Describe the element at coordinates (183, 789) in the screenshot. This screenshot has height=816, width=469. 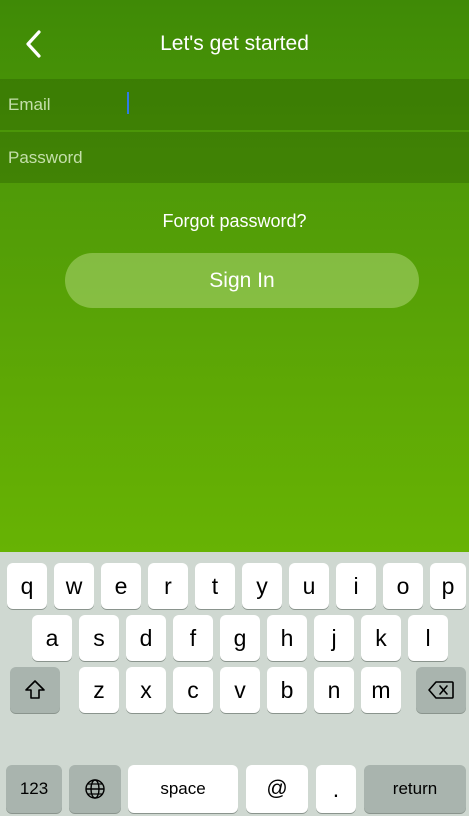
I see `space-key: space` at that location.